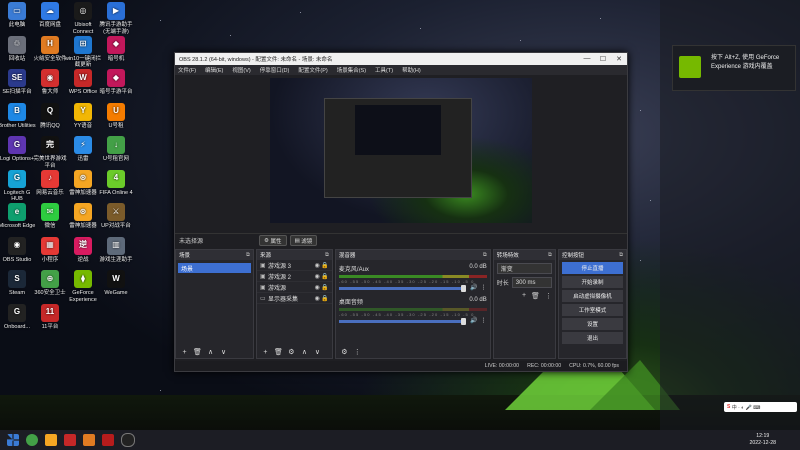 The height and width of the screenshot is (450, 800). Describe the element at coordinates (116, 18) in the screenshot. I see `desktop-icon: ▶ 腾讯手游助手 (无端手游)` at that location.